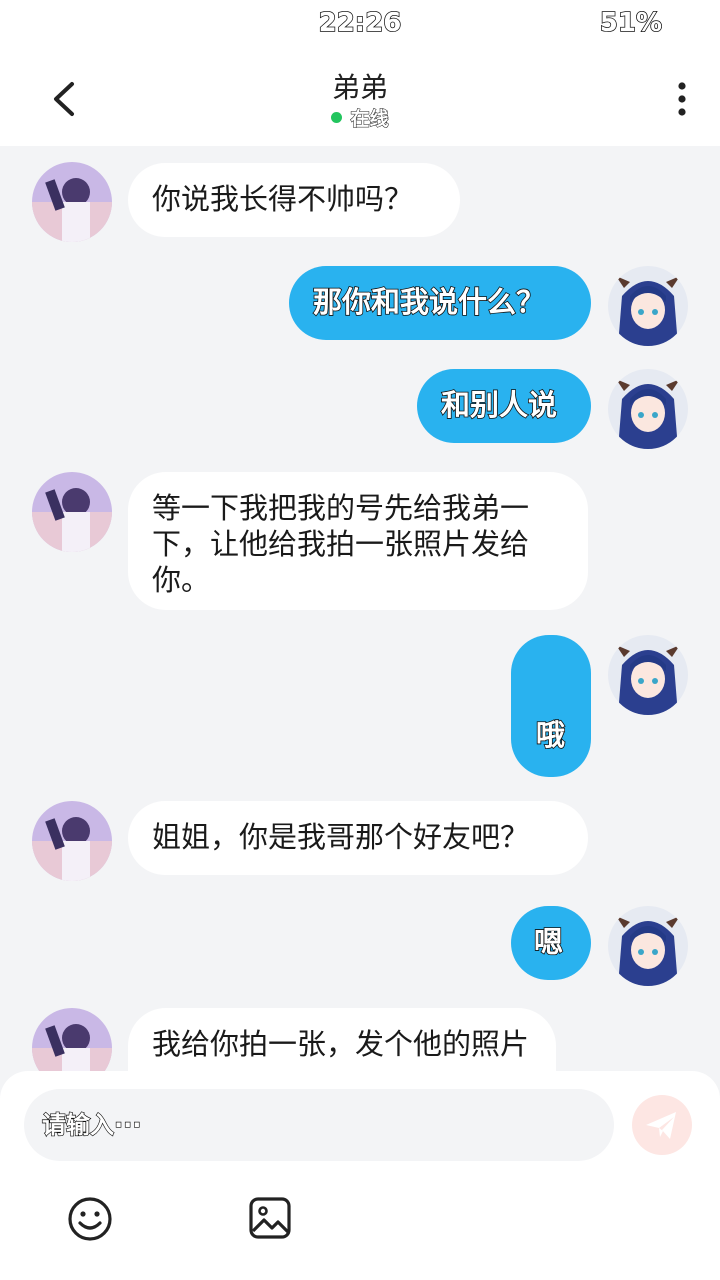 Image resolution: width=720 pixels, height=1280 pixels. What do you see at coordinates (551, 943) in the screenshot?
I see `message-bubble: 嗯` at bounding box center [551, 943].